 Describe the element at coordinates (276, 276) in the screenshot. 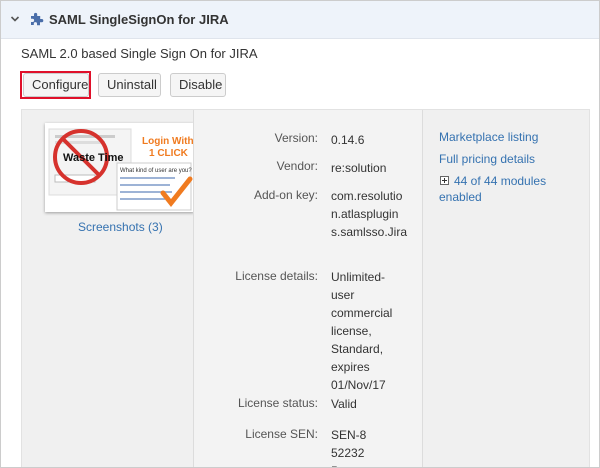

I see `license-details-label: License details:` at that location.